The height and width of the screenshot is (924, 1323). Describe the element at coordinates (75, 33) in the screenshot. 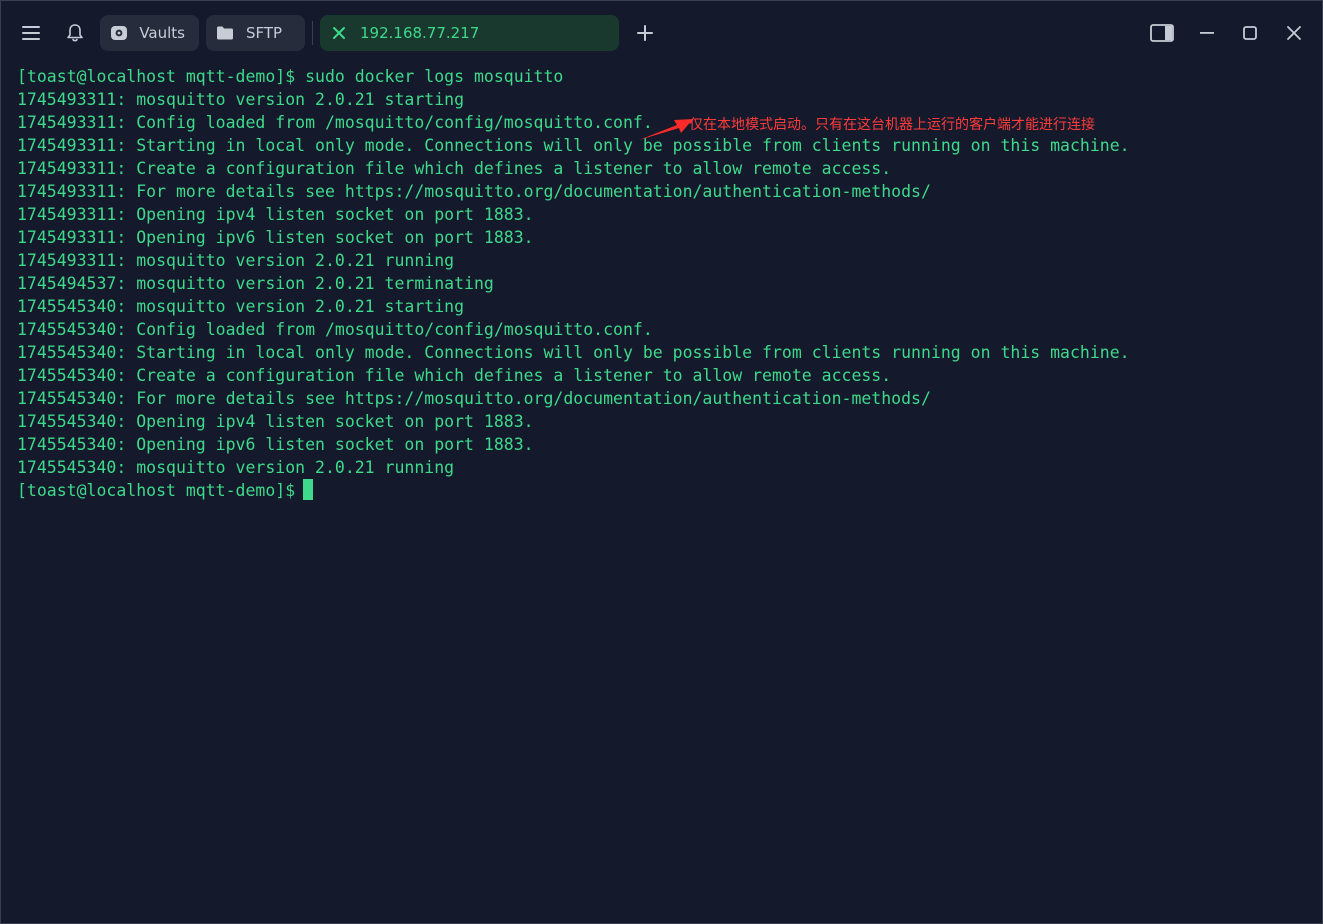

I see `bell-icon` at that location.